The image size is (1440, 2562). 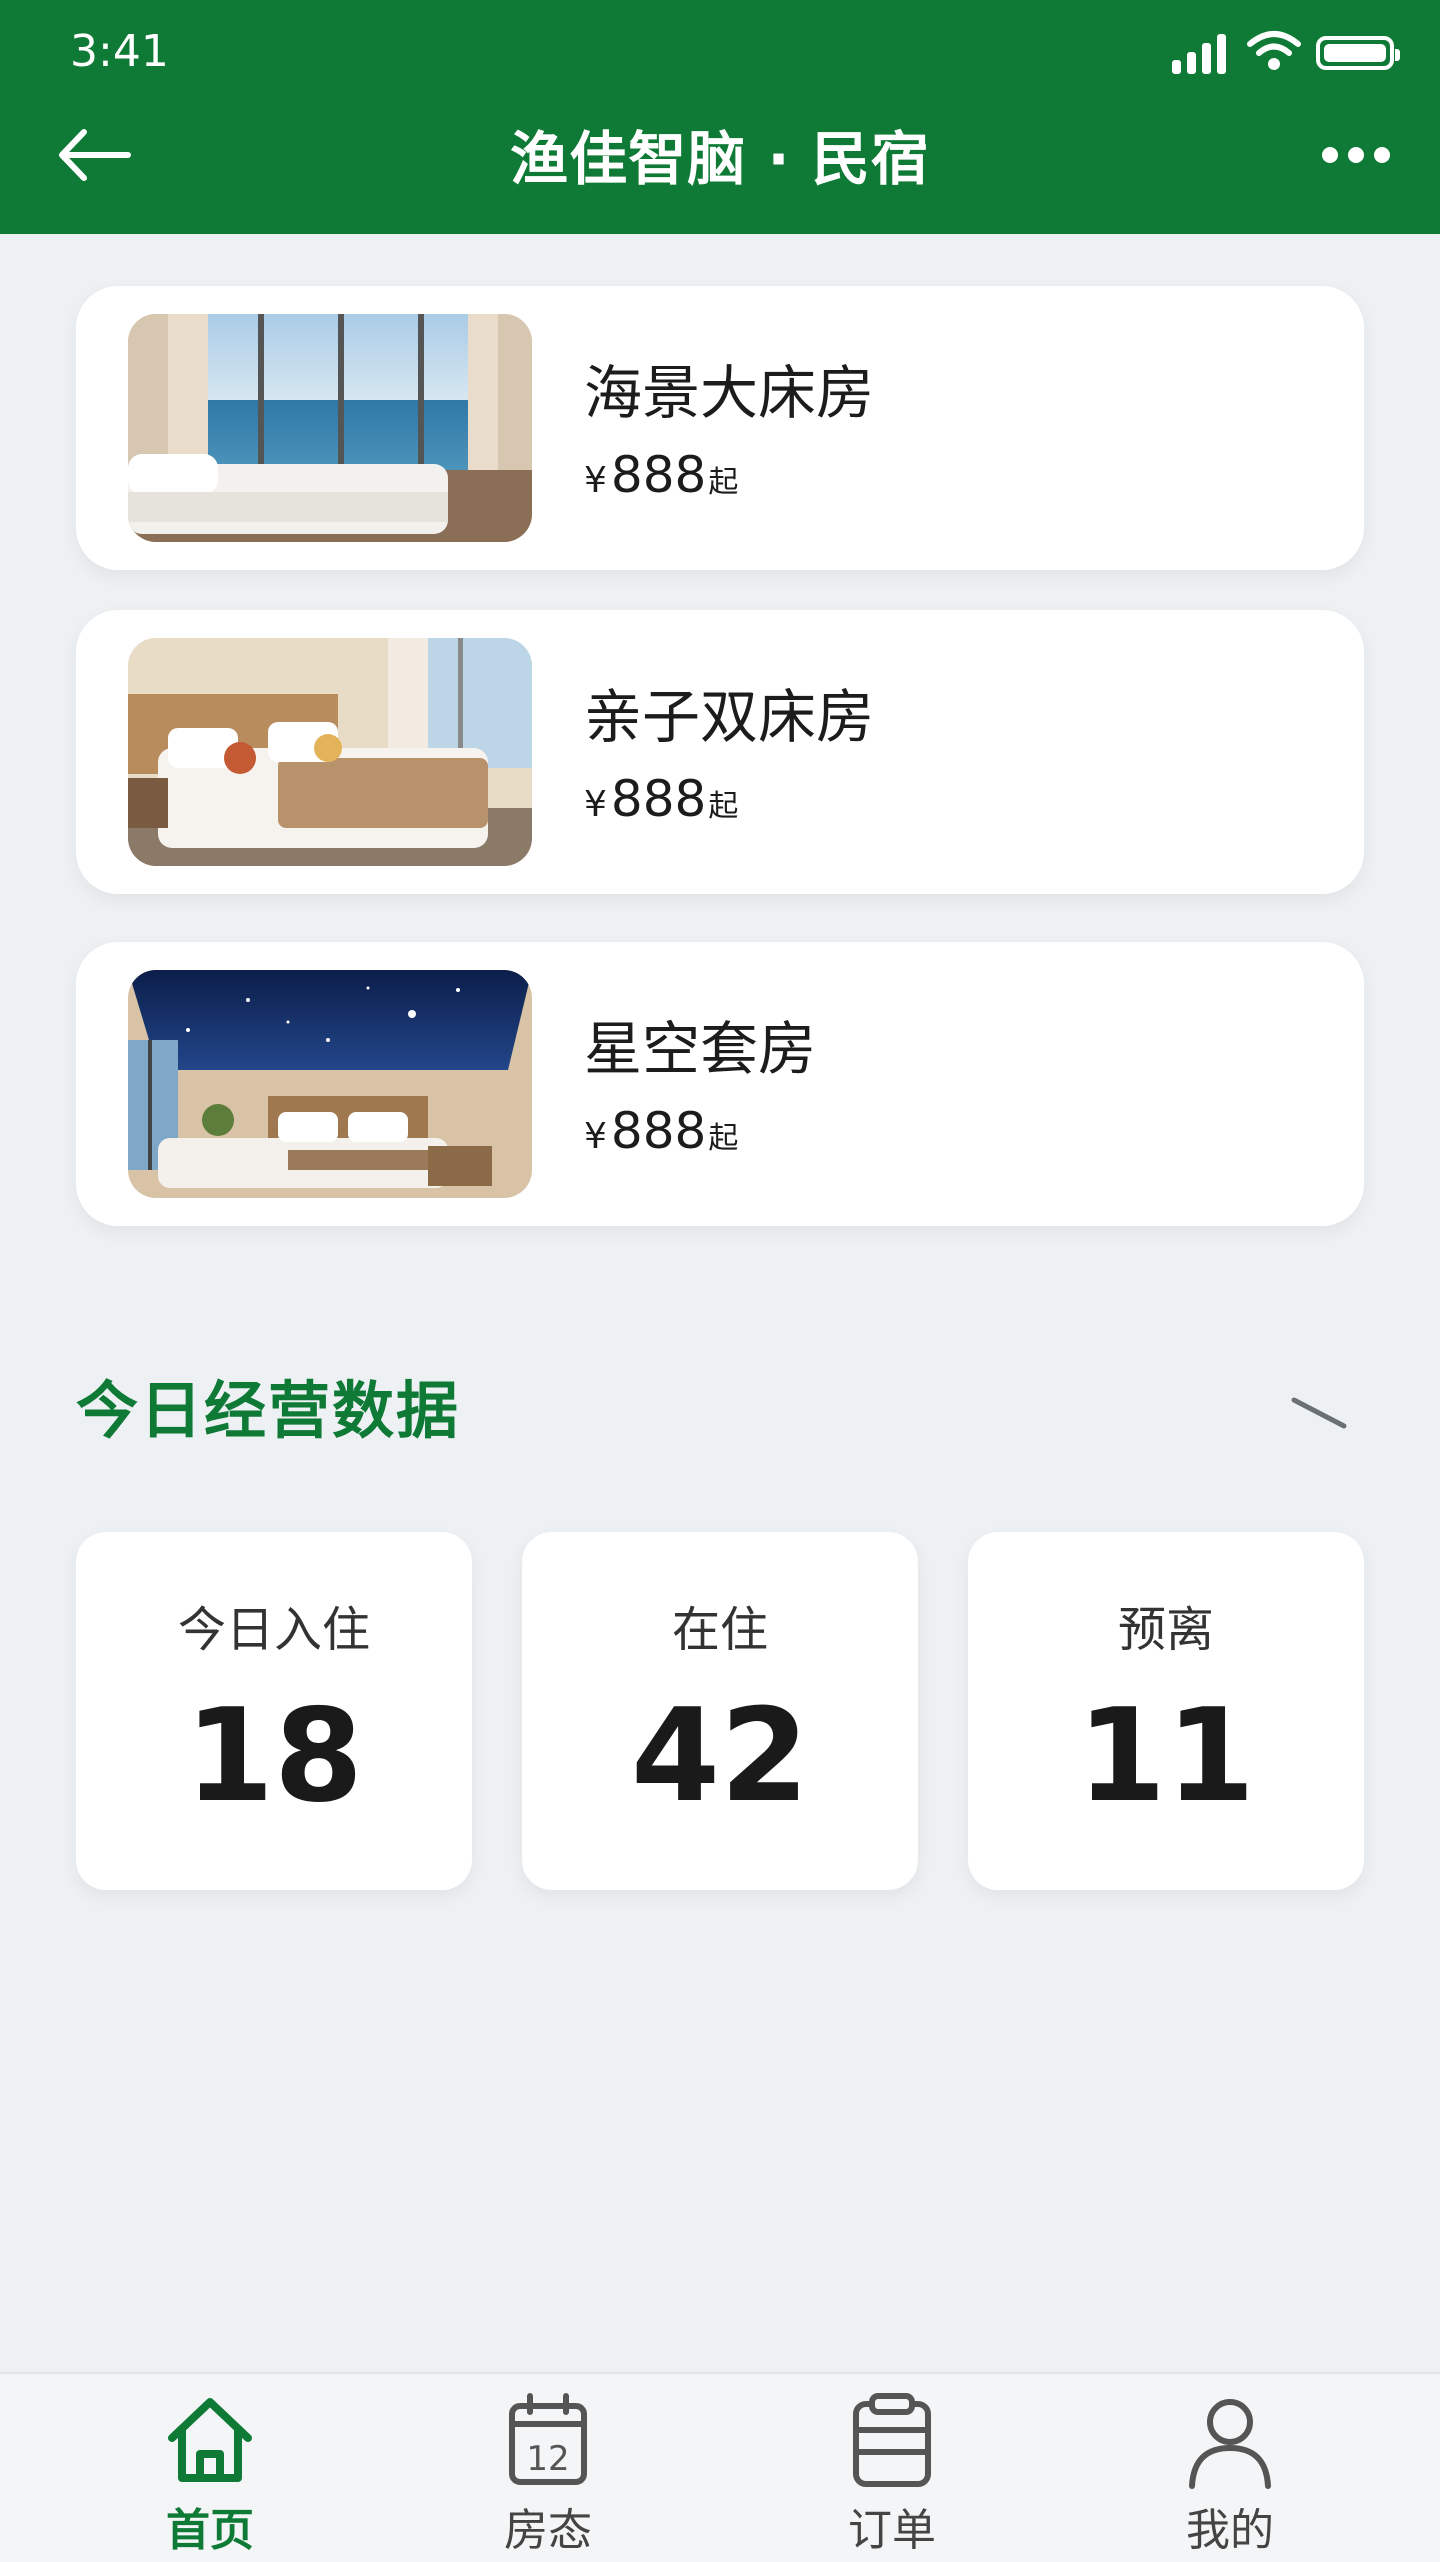 What do you see at coordinates (892, 2440) in the screenshot?
I see `clipboard-icon` at bounding box center [892, 2440].